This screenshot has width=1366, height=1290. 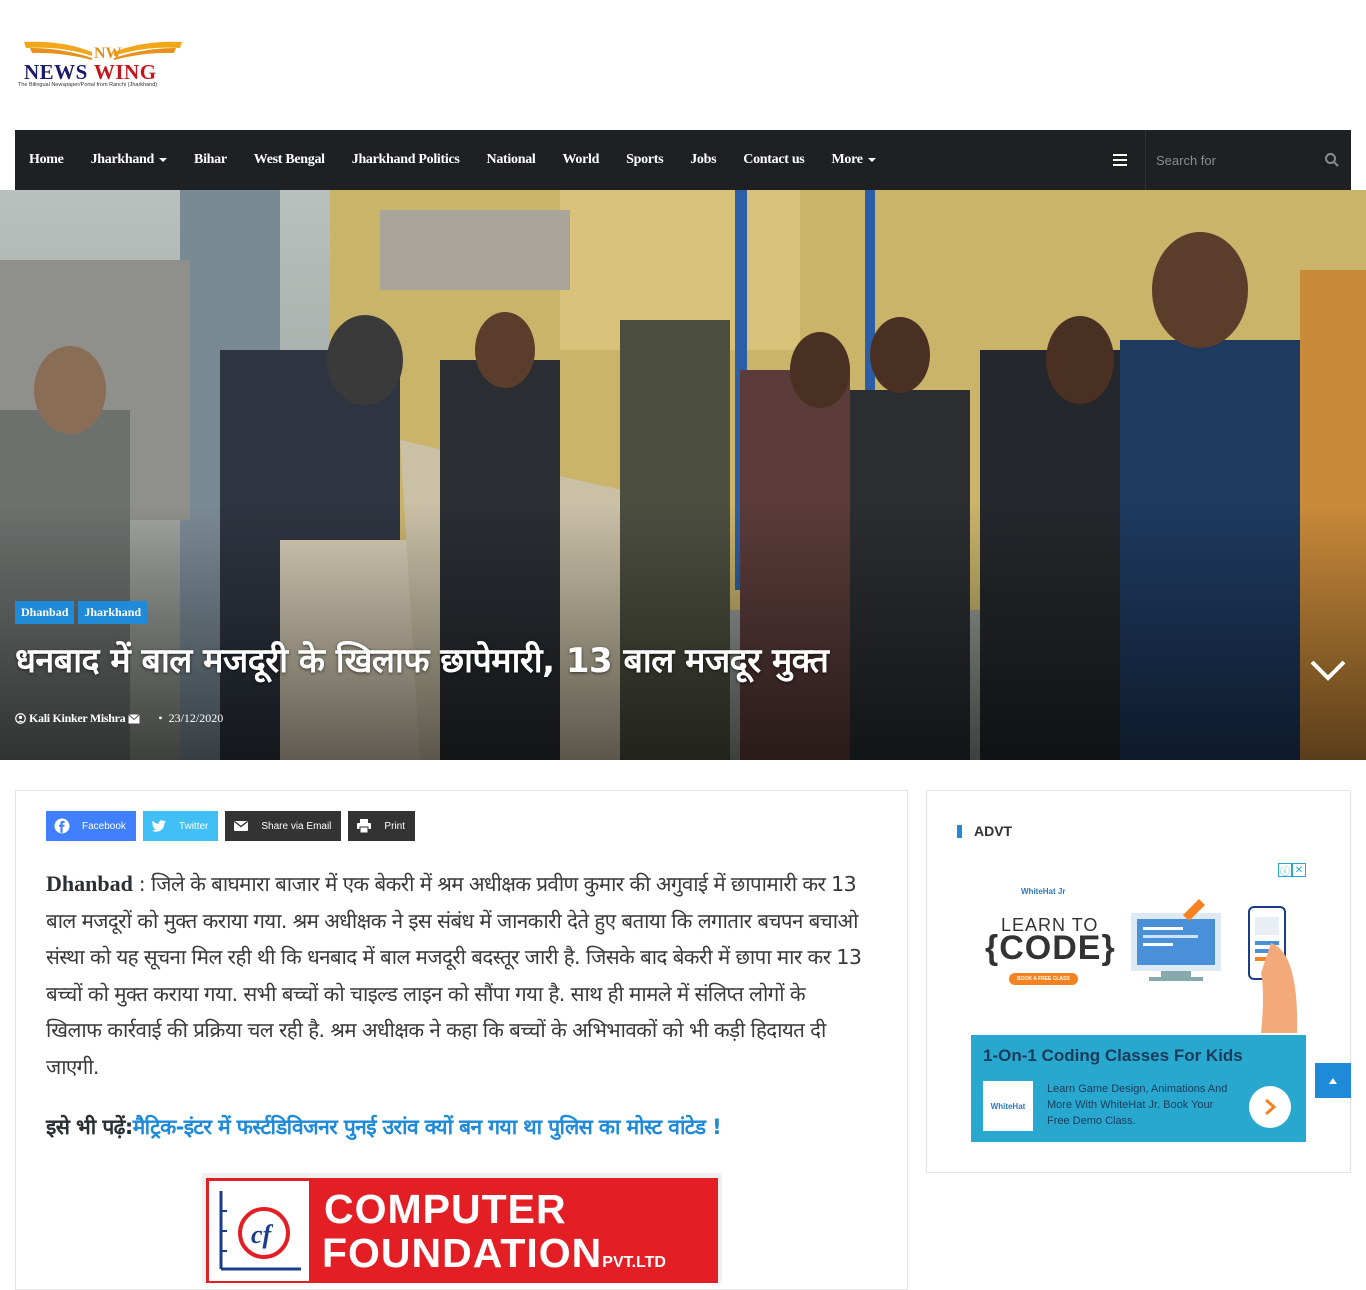 I want to click on category-tag: Dhanbad, so click(x=45, y=612).